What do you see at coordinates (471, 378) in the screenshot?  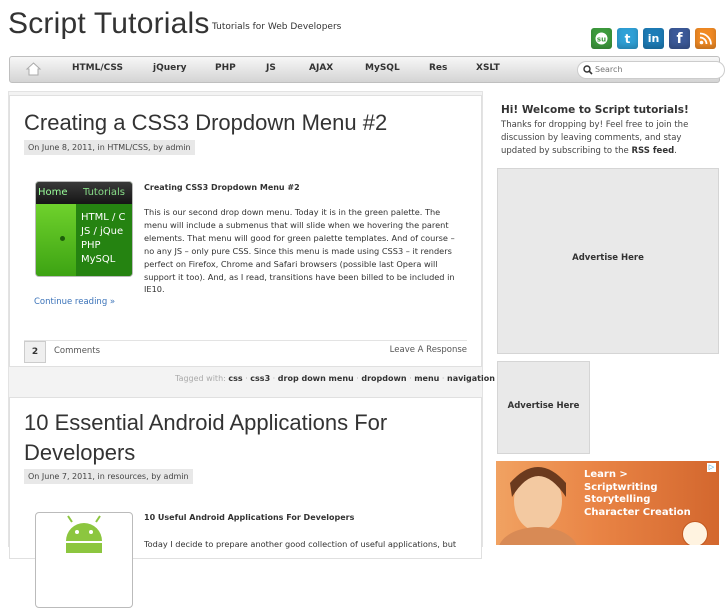 I see `tag-link: navigation` at bounding box center [471, 378].